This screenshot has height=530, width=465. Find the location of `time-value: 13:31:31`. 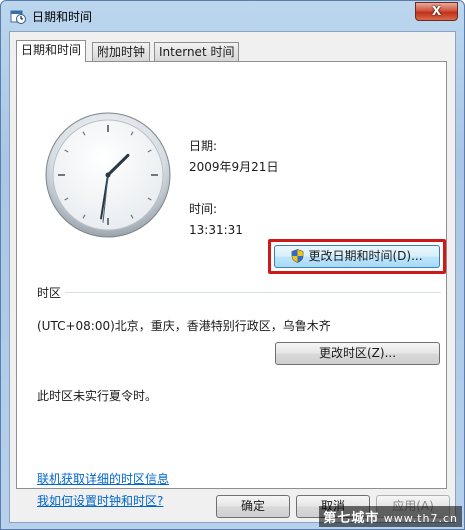

time-value: 13:31:31 is located at coordinates (216, 230).